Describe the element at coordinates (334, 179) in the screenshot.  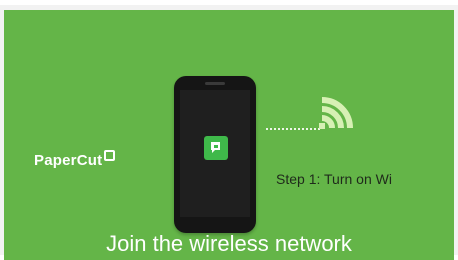
I see `step-instruction: Step 1: Turn on Wi` at that location.